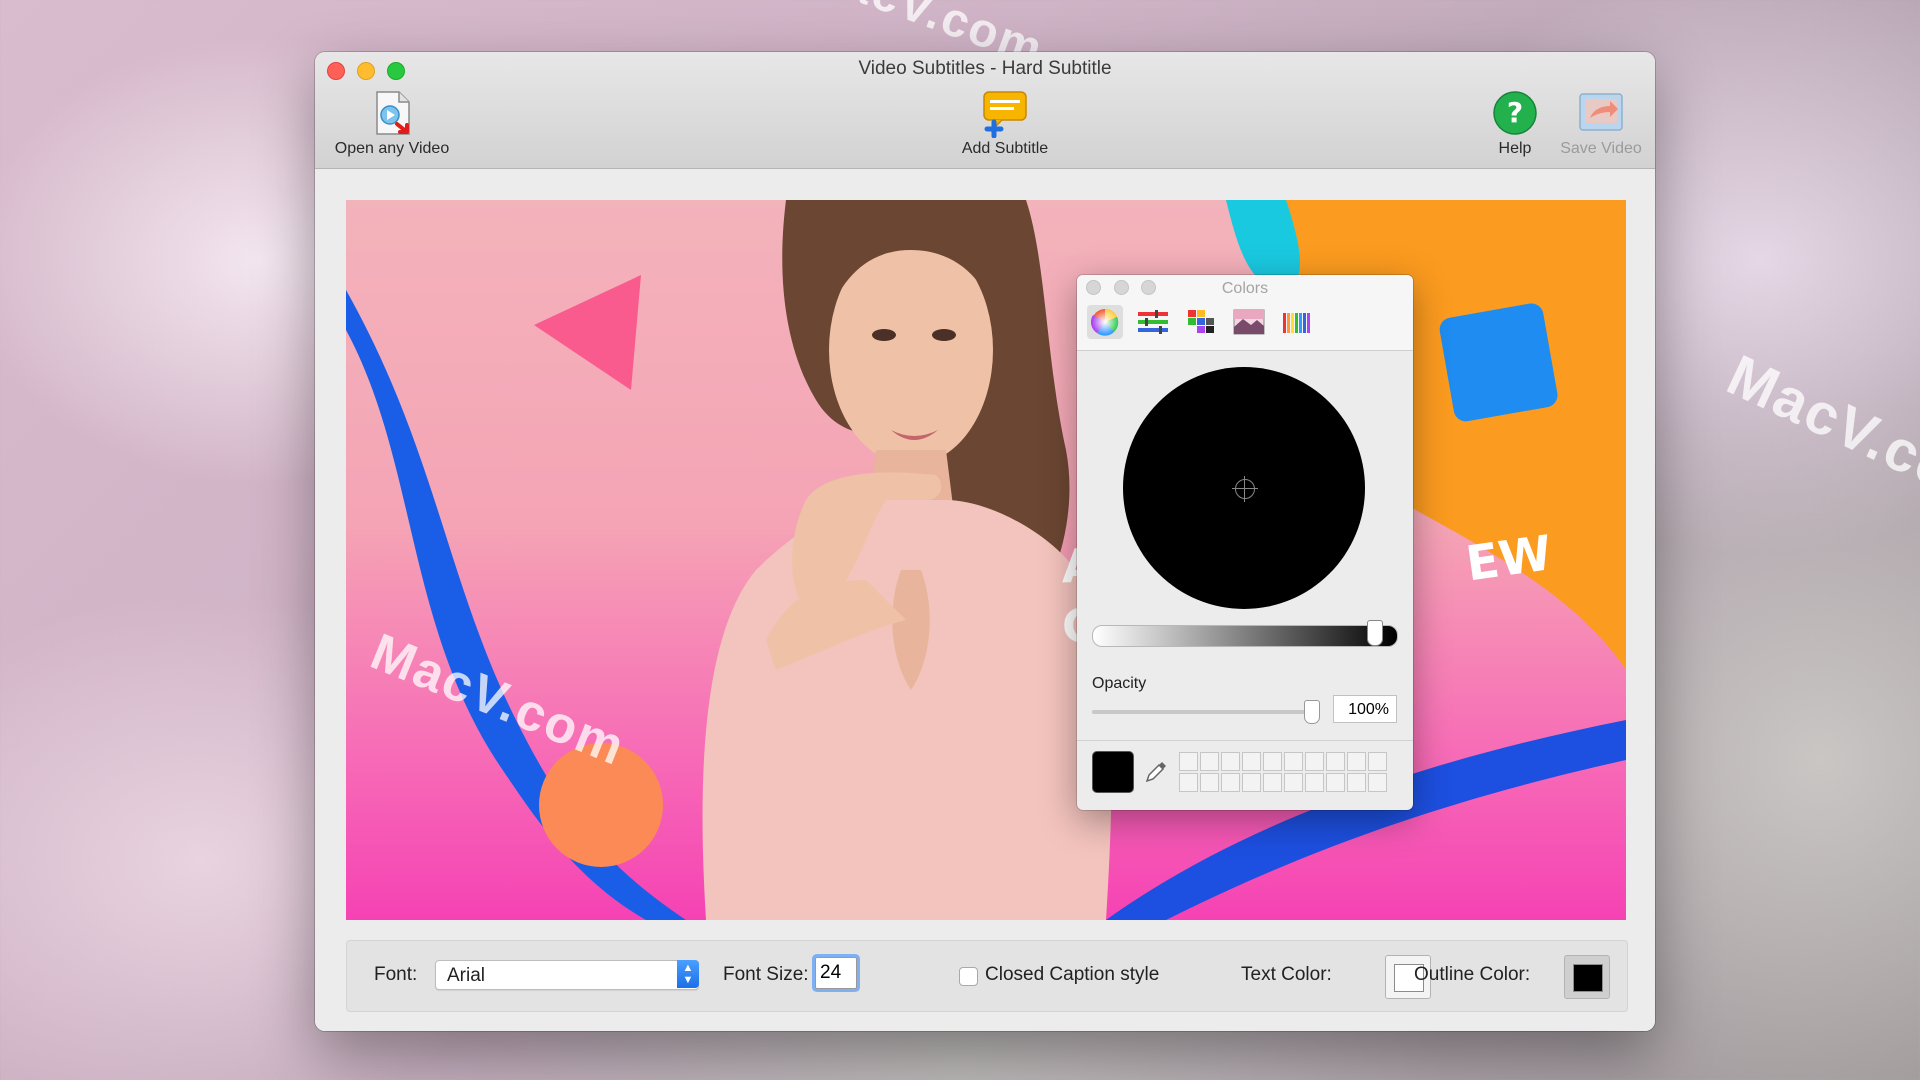  I want to click on colors-panel-title: Colors, so click(1245, 288).